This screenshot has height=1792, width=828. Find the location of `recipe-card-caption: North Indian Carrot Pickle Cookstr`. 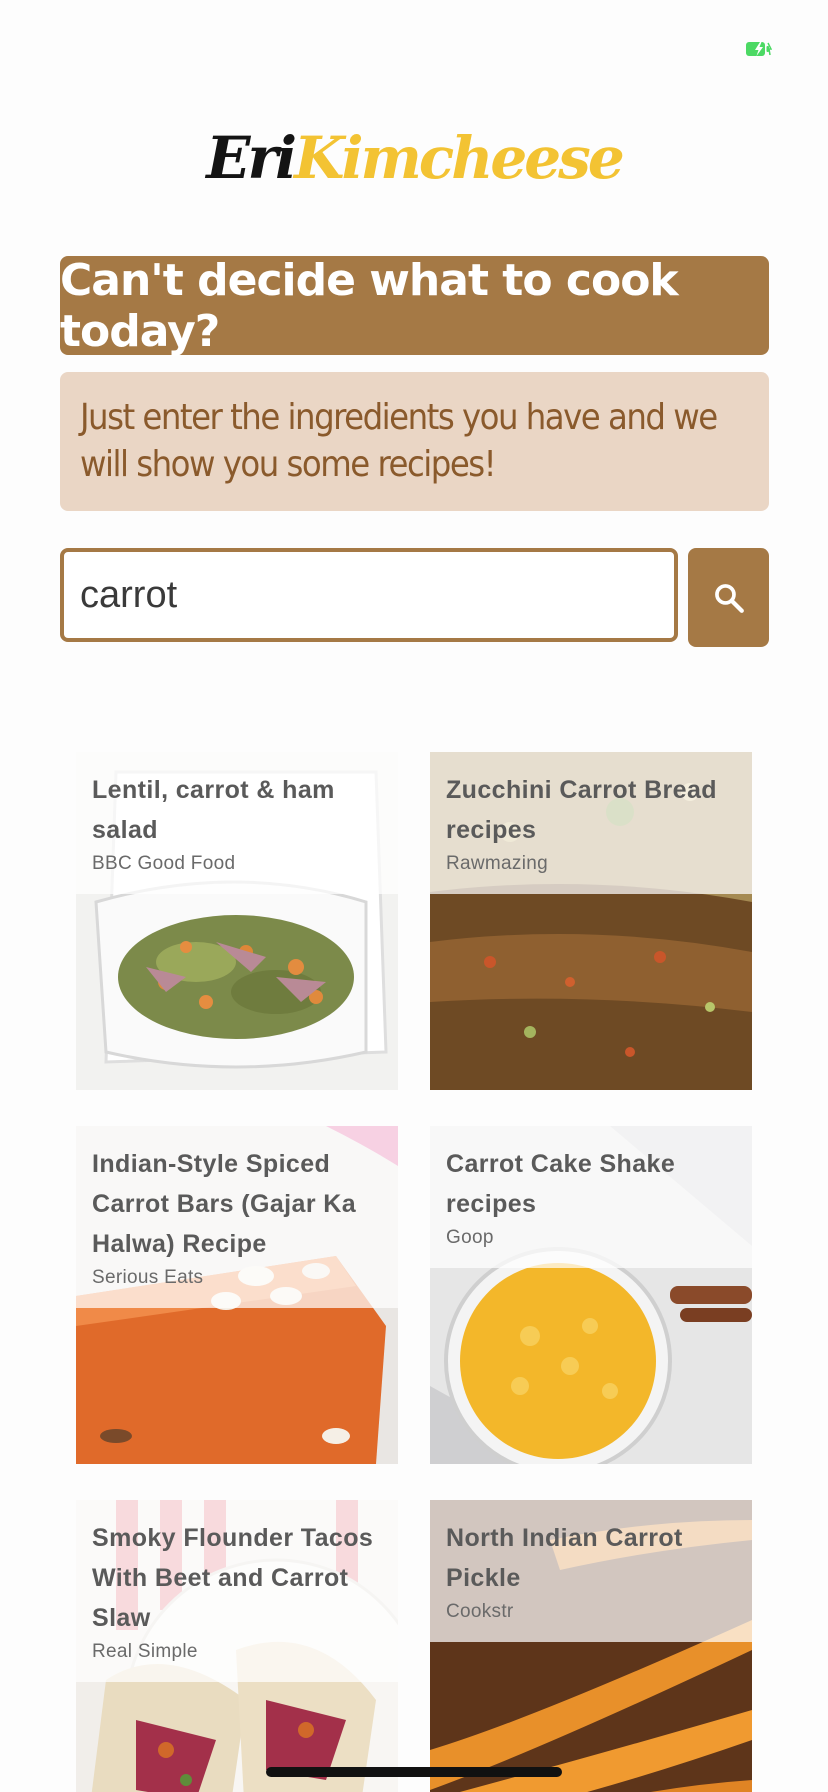

recipe-card-caption: North Indian Carrot Pickle Cookstr is located at coordinates (591, 1571).